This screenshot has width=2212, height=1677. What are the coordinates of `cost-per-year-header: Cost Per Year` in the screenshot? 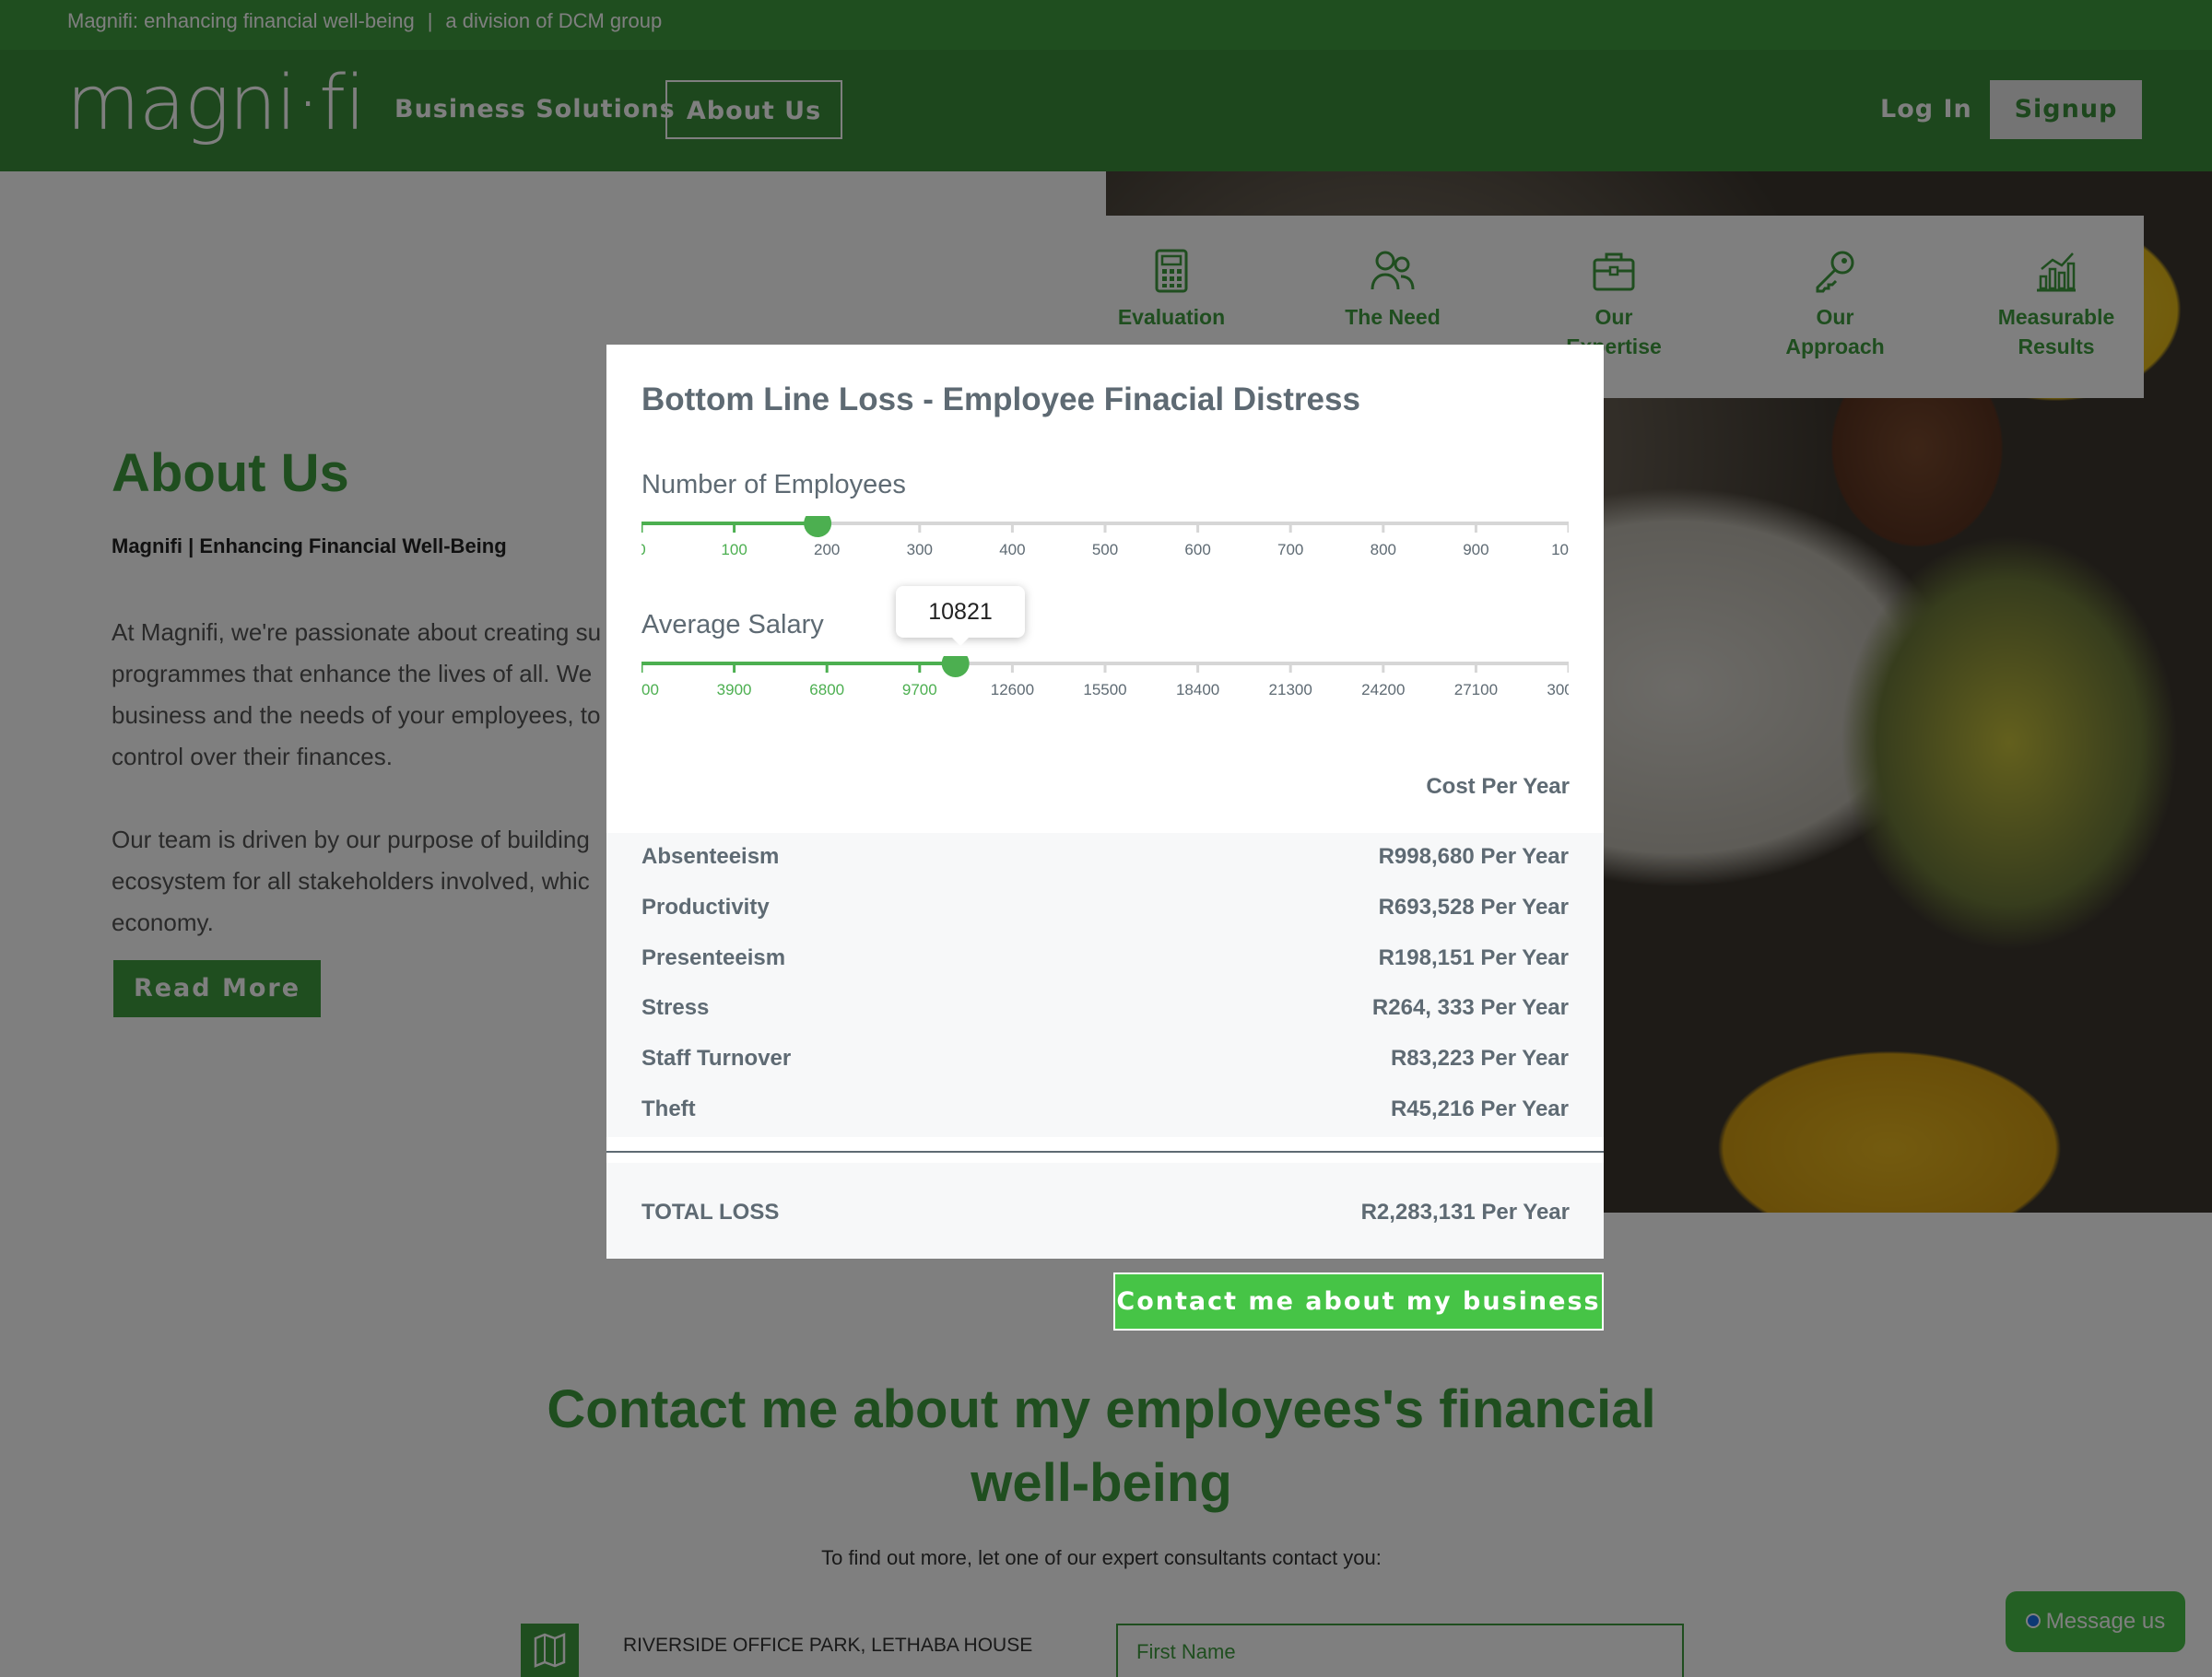 It's located at (1498, 786).